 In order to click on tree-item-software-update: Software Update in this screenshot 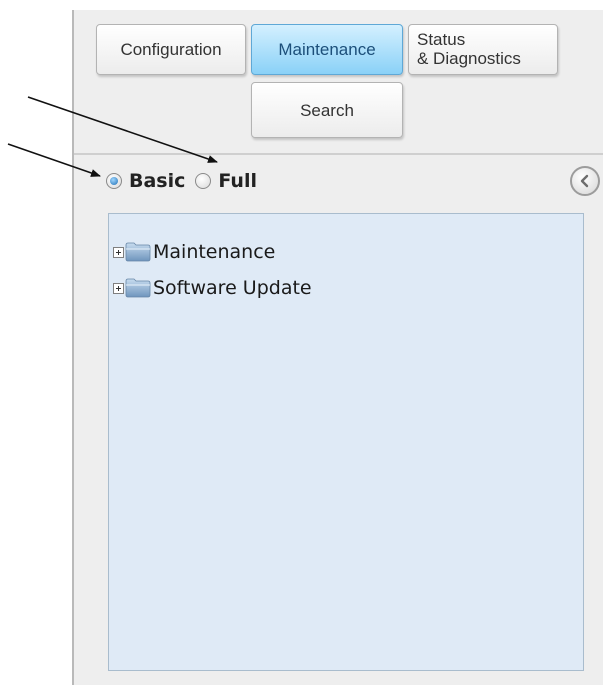, I will do `click(212, 288)`.